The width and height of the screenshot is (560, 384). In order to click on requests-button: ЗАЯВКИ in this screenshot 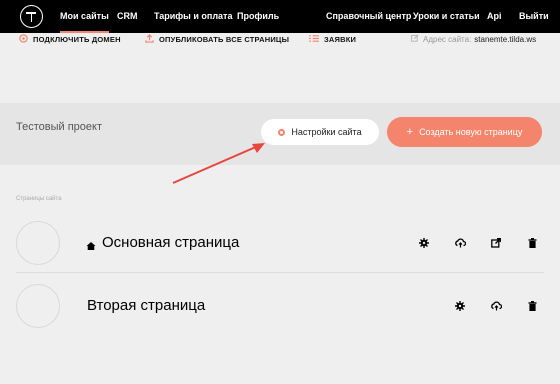, I will do `click(332, 39)`.